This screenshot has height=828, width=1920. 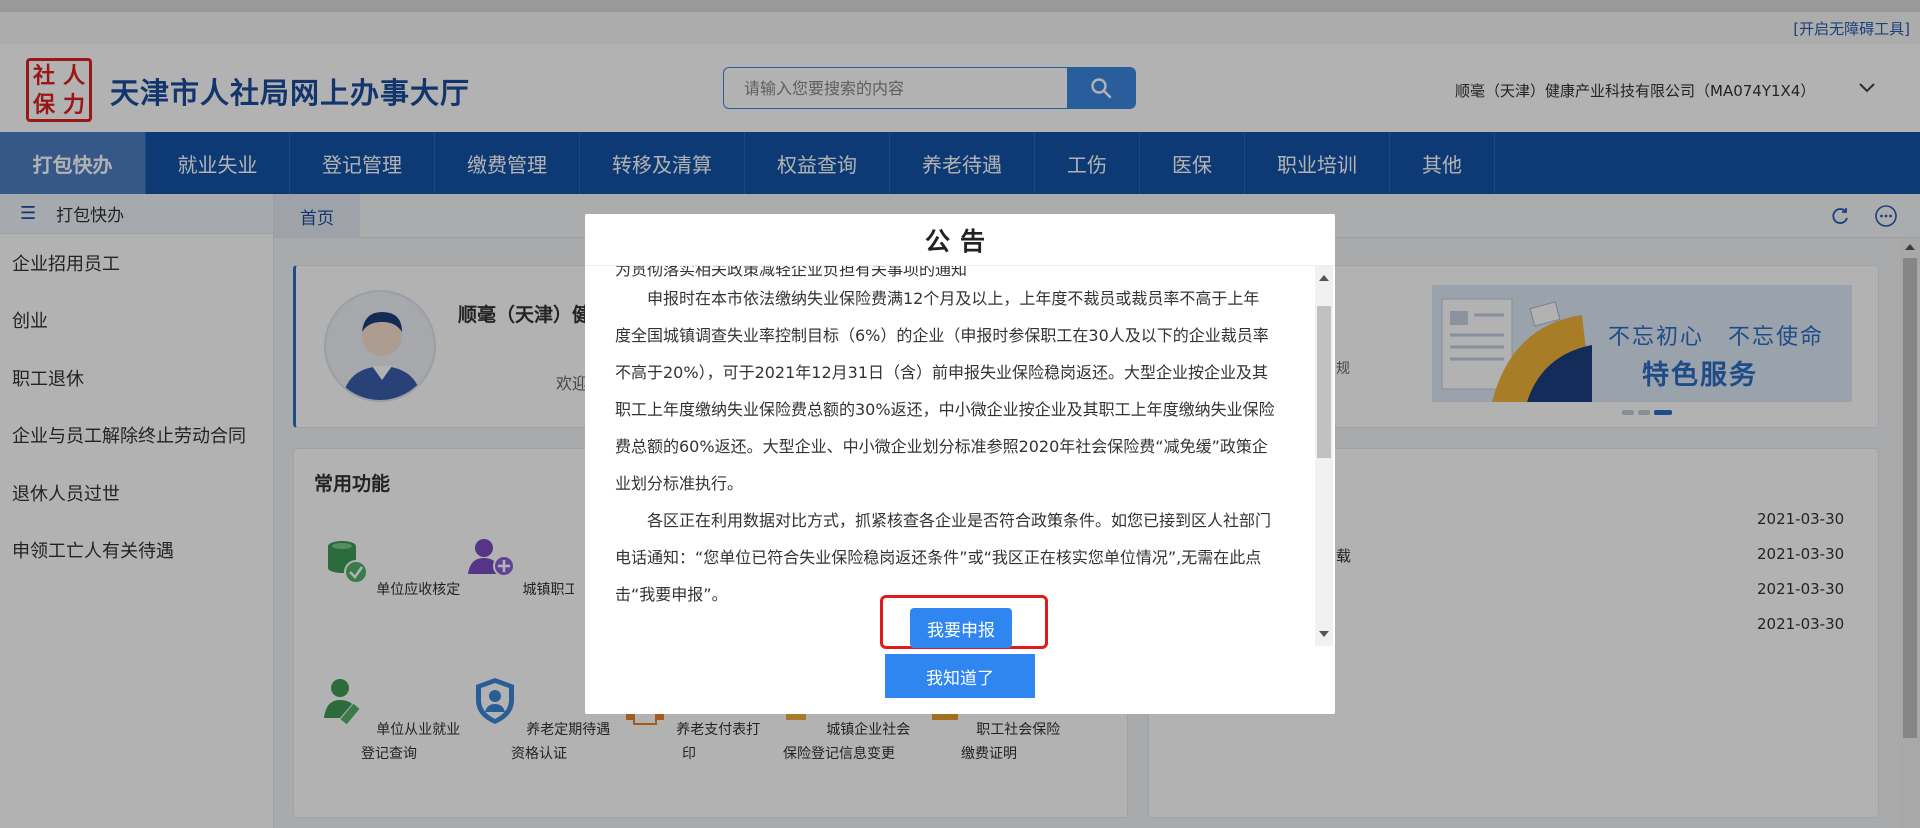 What do you see at coordinates (791, 272) in the screenshot?
I see `clipped-text-line: 为贯彻落实相关政策减轻企业负担有关事项的通知` at bounding box center [791, 272].